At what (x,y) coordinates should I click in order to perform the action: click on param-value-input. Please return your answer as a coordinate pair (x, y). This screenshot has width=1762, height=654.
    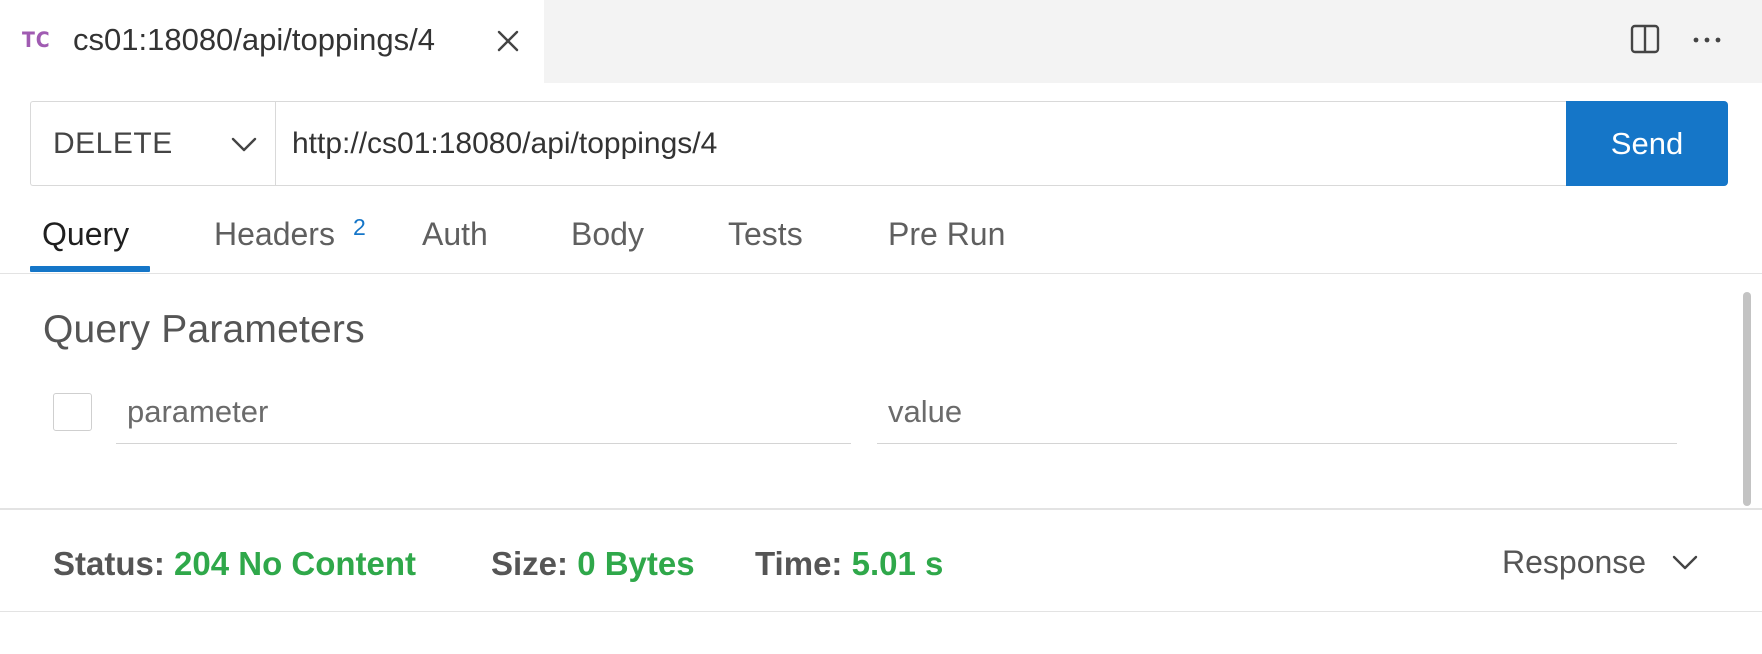
    Looking at the image, I should click on (1277, 412).